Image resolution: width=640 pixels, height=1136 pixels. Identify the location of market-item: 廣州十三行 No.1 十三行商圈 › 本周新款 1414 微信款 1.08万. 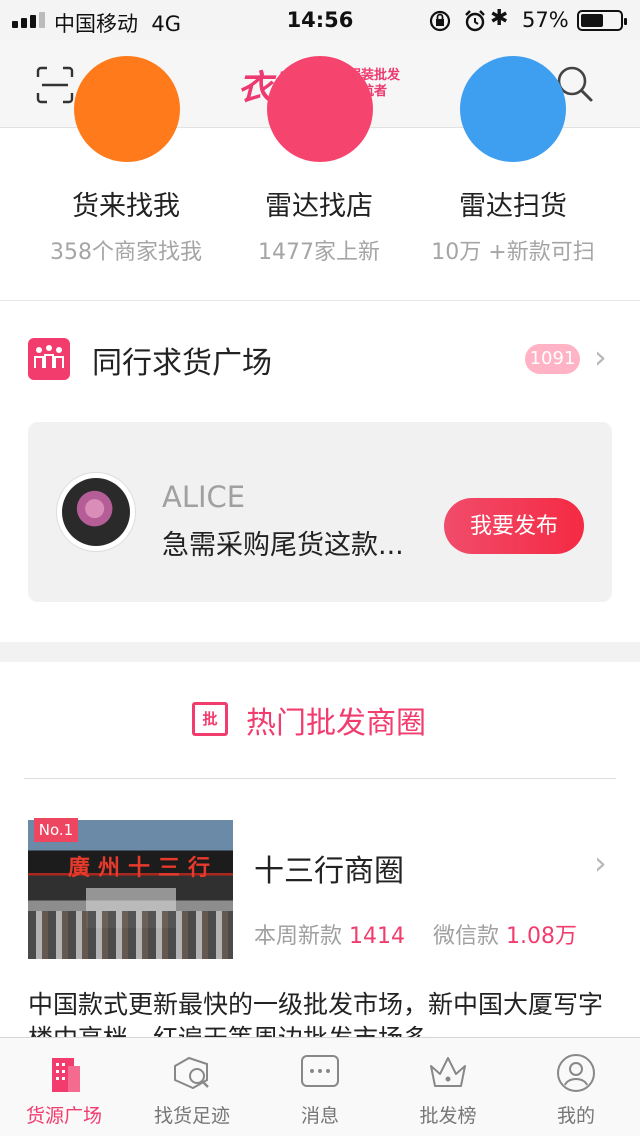
(320, 889).